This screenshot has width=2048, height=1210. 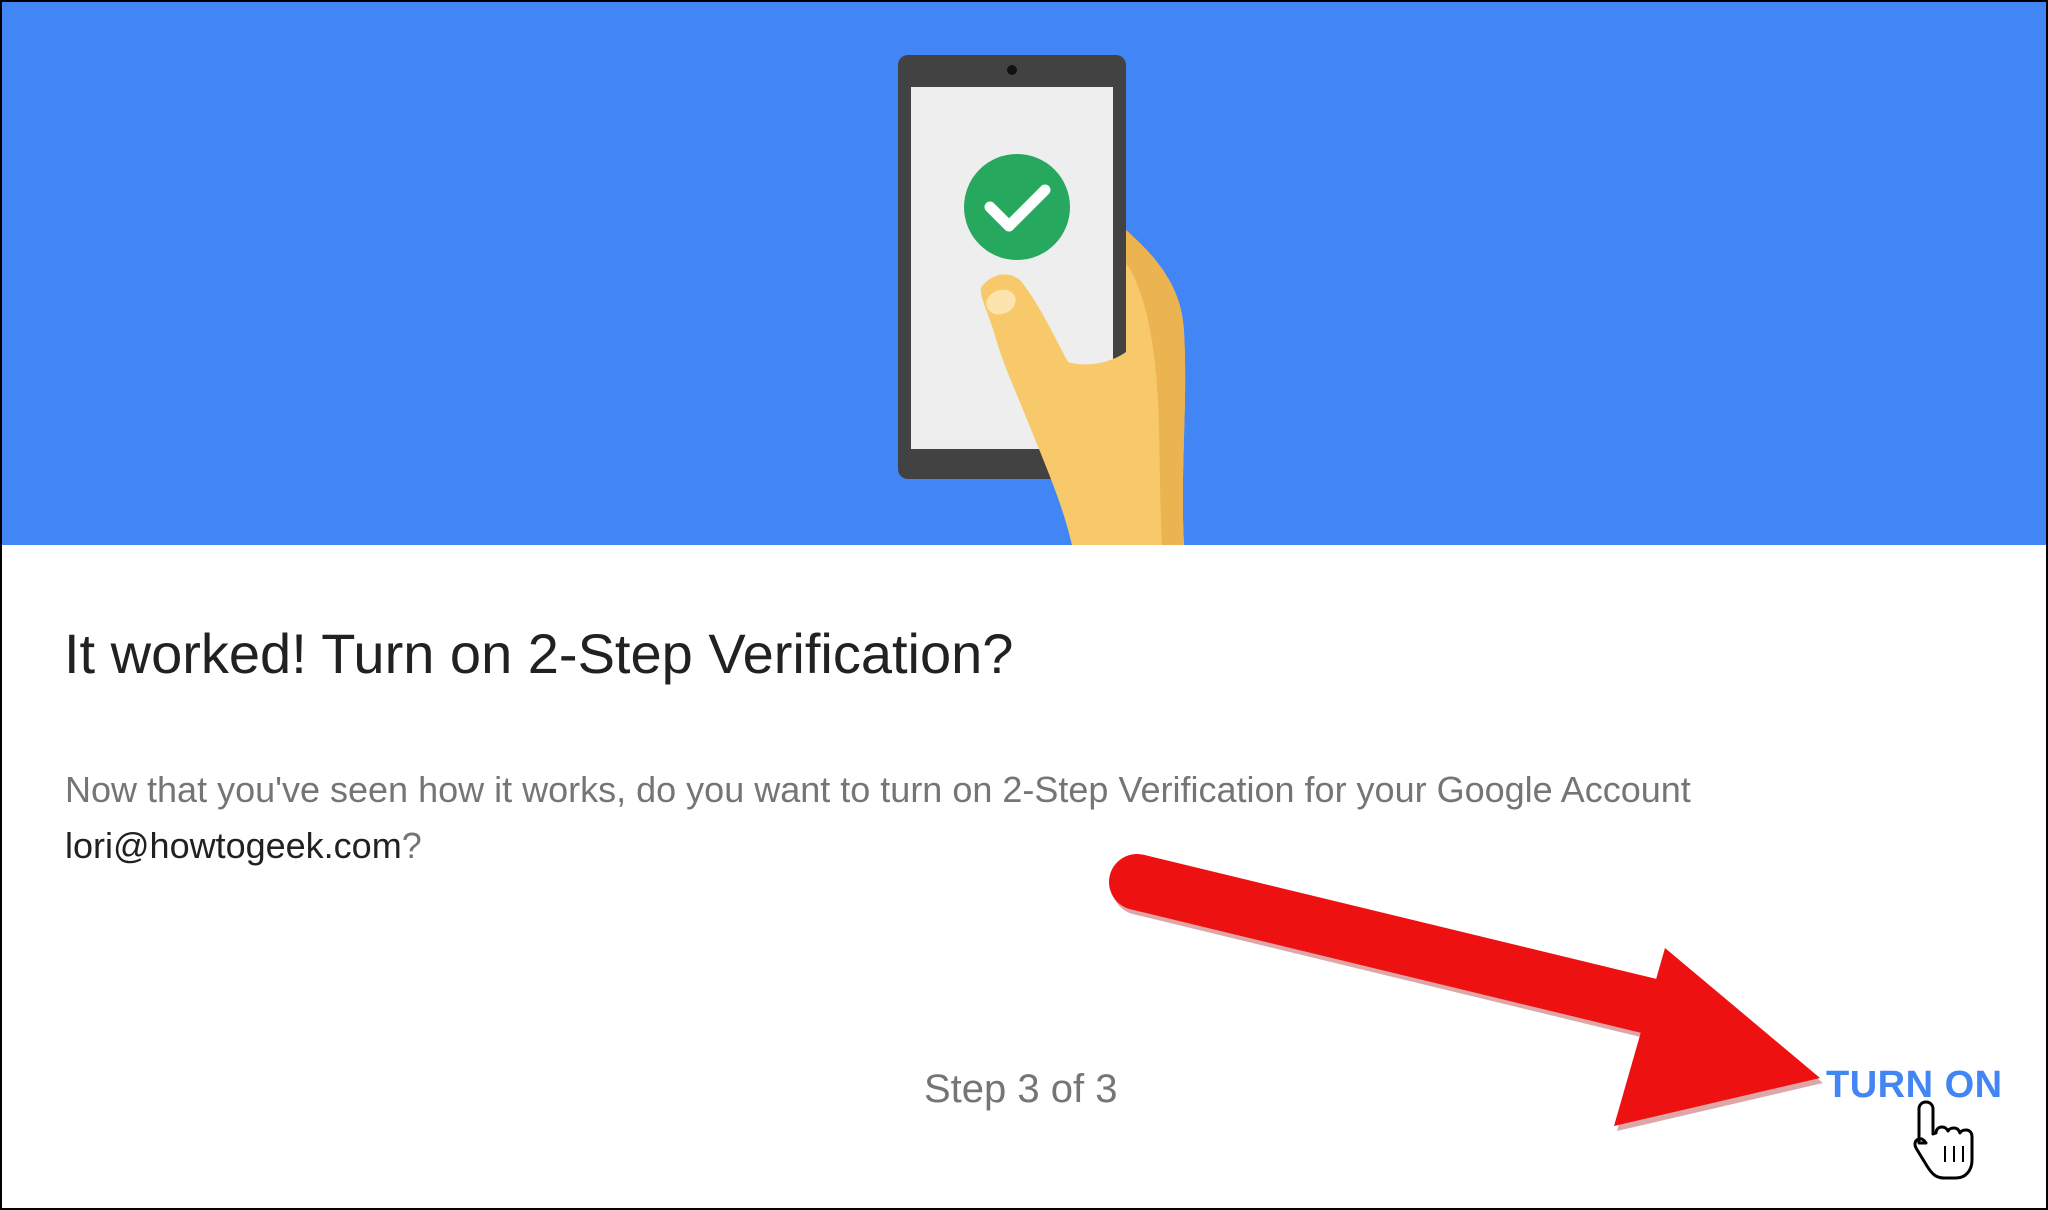 I want to click on red-arrow-icon, so click(x=1466, y=992).